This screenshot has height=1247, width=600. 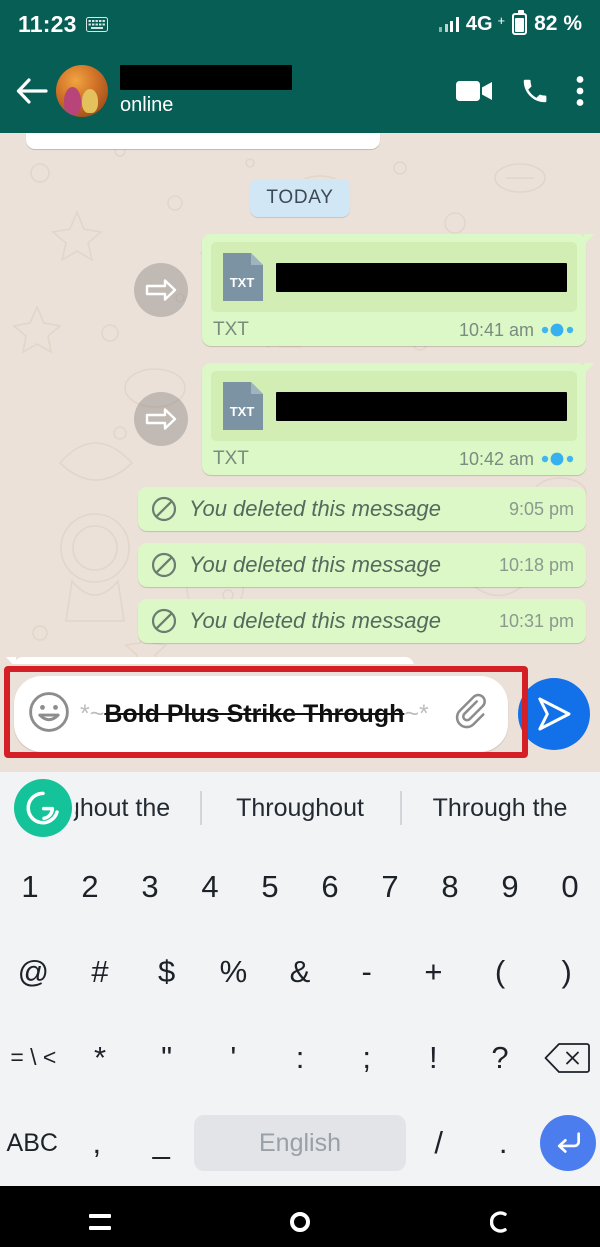 What do you see at coordinates (450, 887) in the screenshot?
I see `key-8: 8` at bounding box center [450, 887].